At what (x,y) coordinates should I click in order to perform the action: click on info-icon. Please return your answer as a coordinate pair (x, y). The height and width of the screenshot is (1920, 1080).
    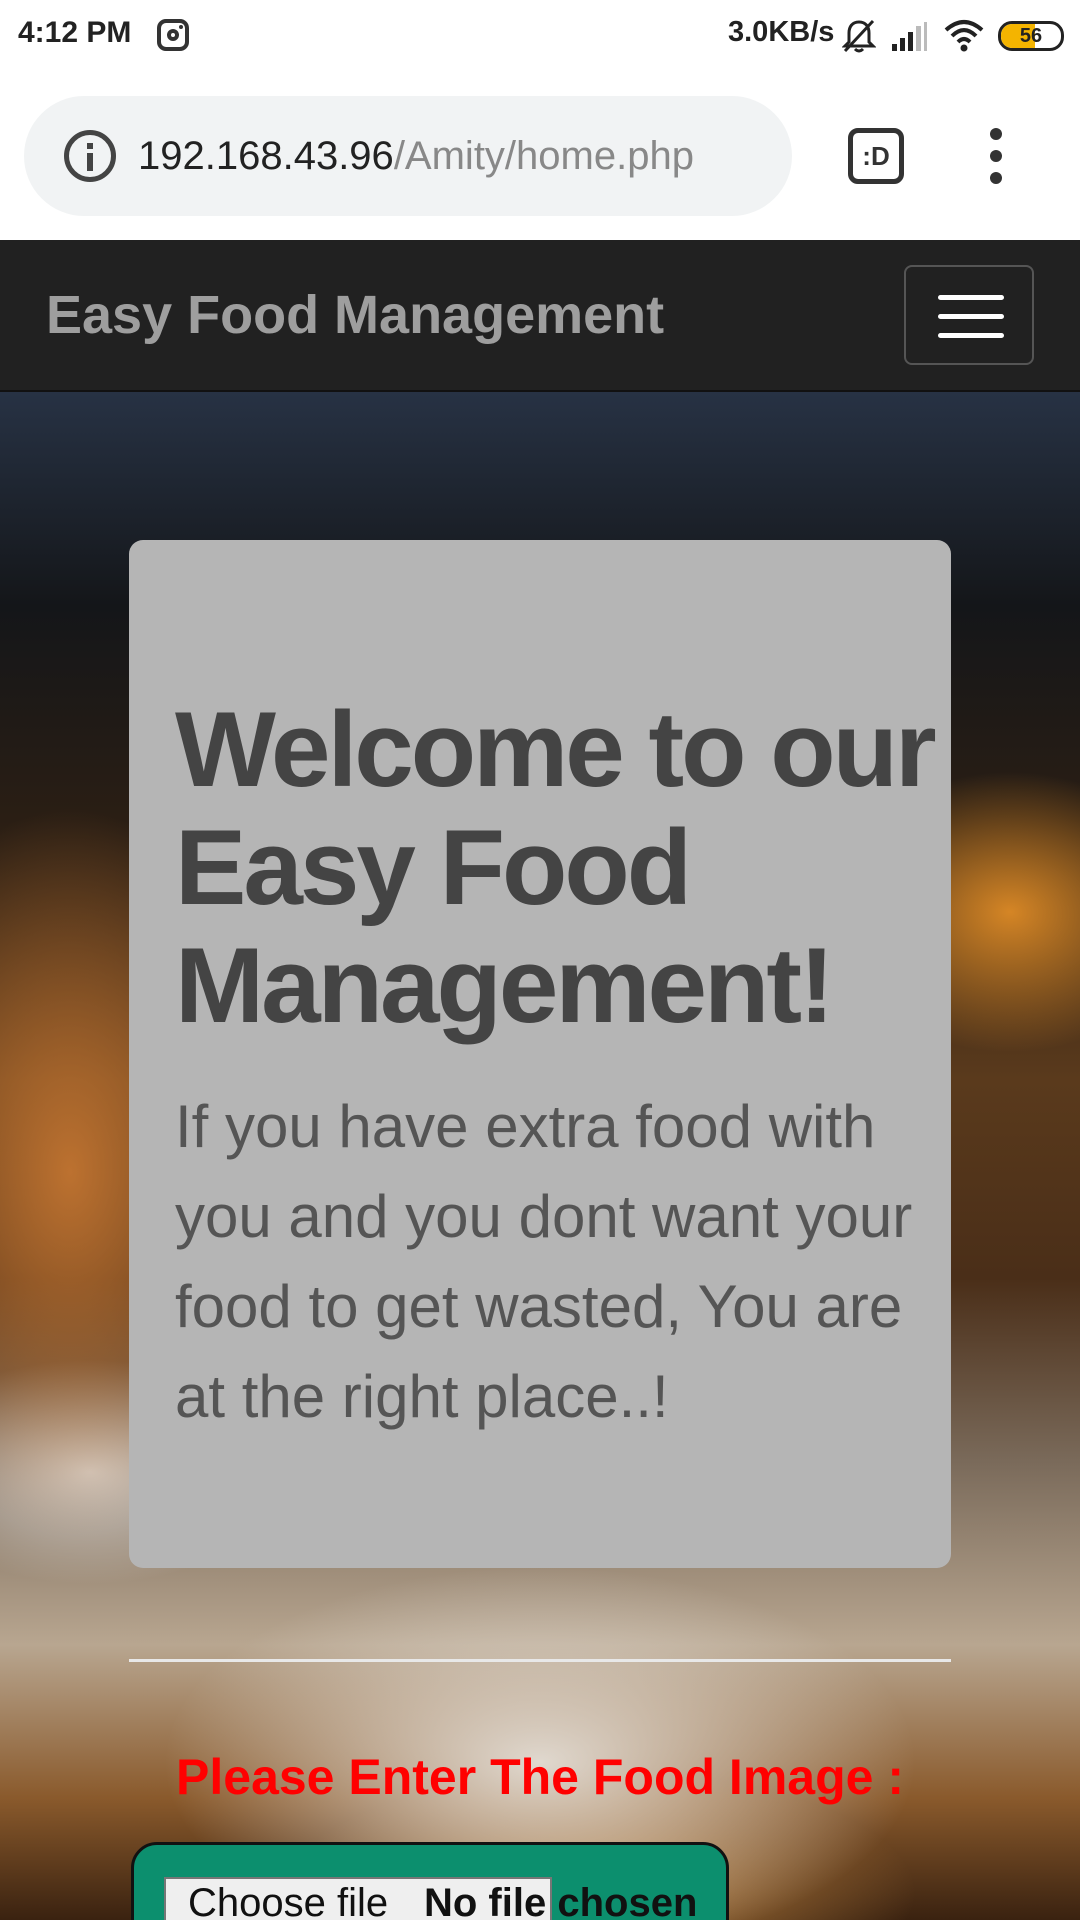
    Looking at the image, I should click on (90, 156).